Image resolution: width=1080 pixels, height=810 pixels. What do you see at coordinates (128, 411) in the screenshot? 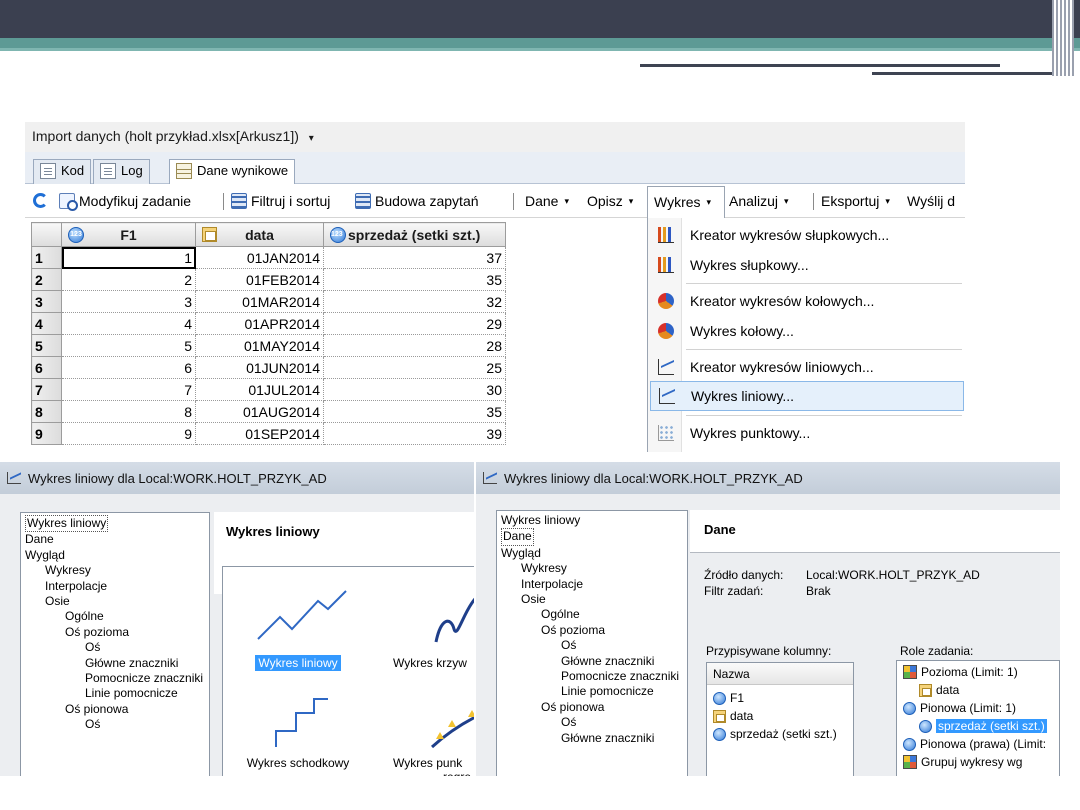
I see `cell-f1: 8` at bounding box center [128, 411].